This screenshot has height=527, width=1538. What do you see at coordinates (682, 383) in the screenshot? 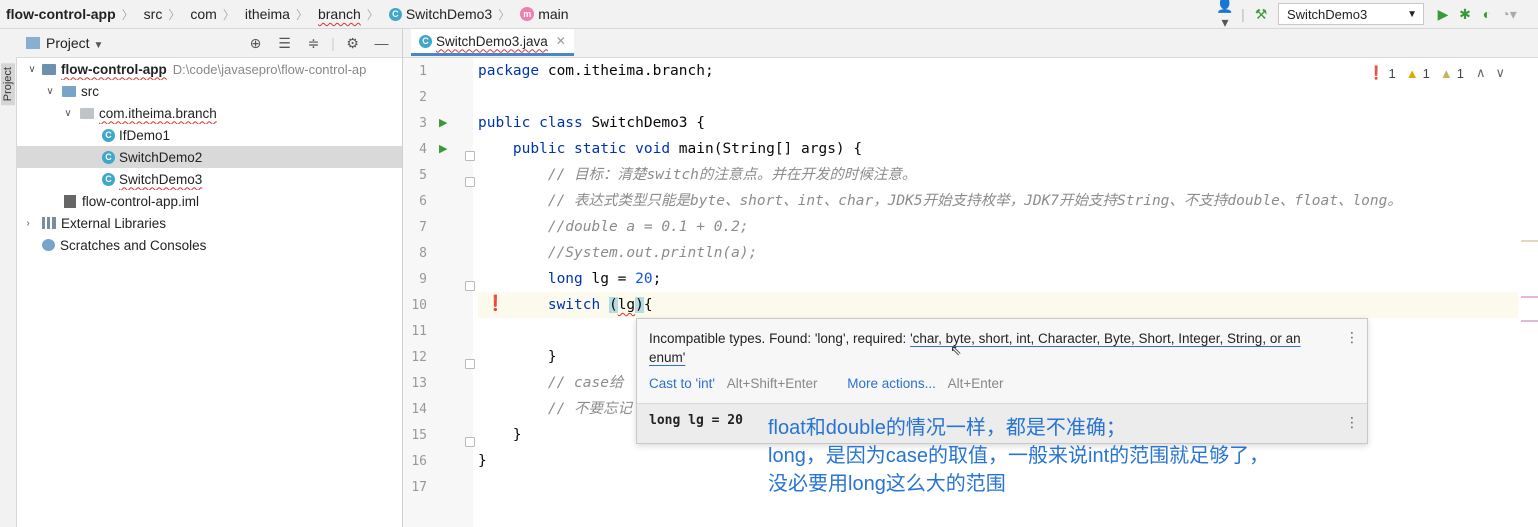
I see `cast-to-int-action: Cast to 'int'` at bounding box center [682, 383].